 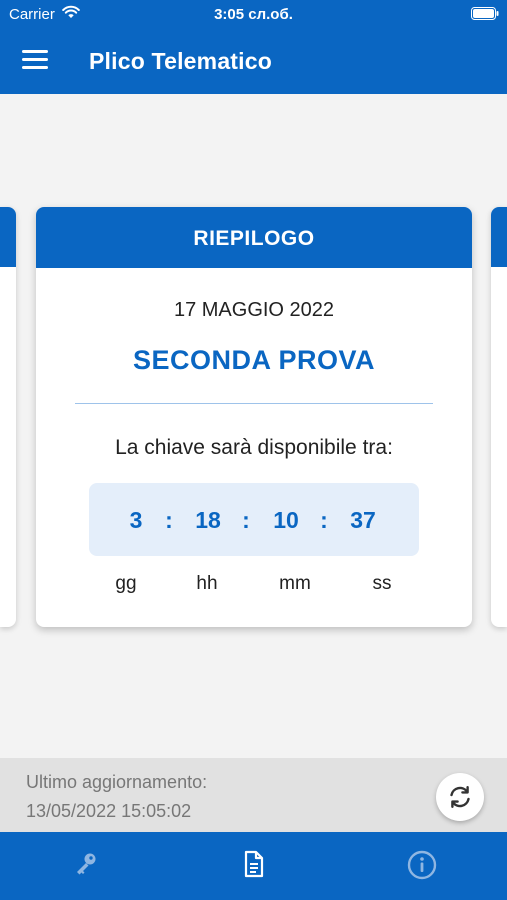 I want to click on availability-message: La chiave sarà disponibile tra:, so click(x=254, y=447).